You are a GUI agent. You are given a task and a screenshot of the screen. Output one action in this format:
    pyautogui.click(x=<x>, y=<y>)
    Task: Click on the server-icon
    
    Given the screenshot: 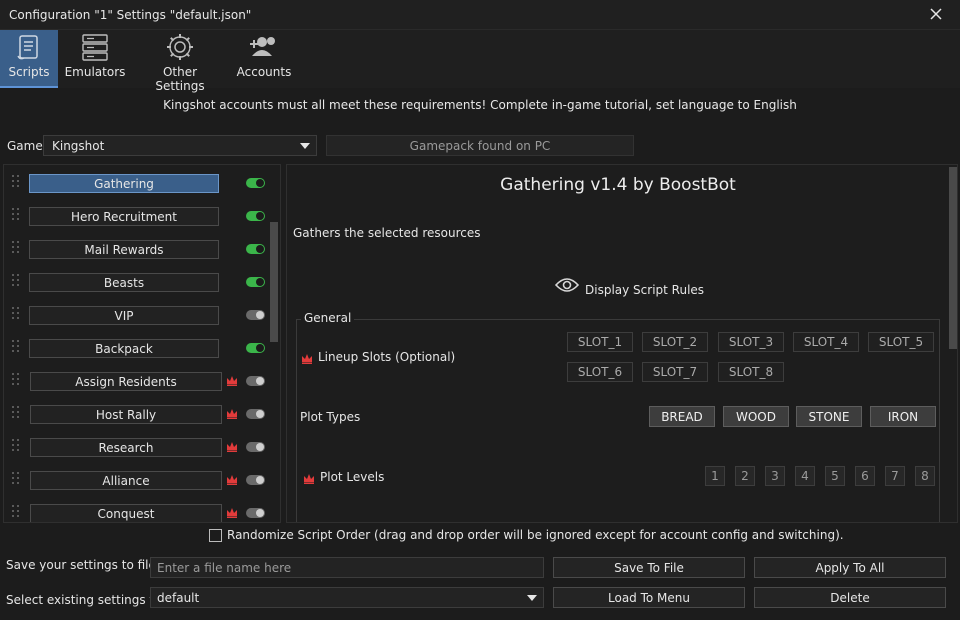 What is the action you would take?
    pyautogui.click(x=95, y=47)
    